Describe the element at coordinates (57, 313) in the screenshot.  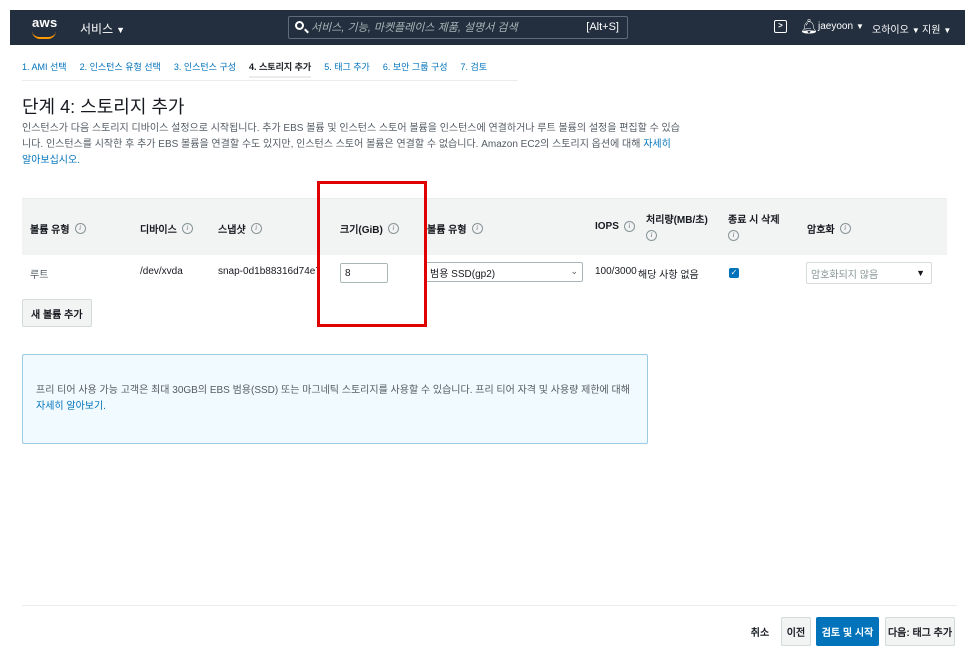
I see `add-volume-button: 새 볼륨 추가` at that location.